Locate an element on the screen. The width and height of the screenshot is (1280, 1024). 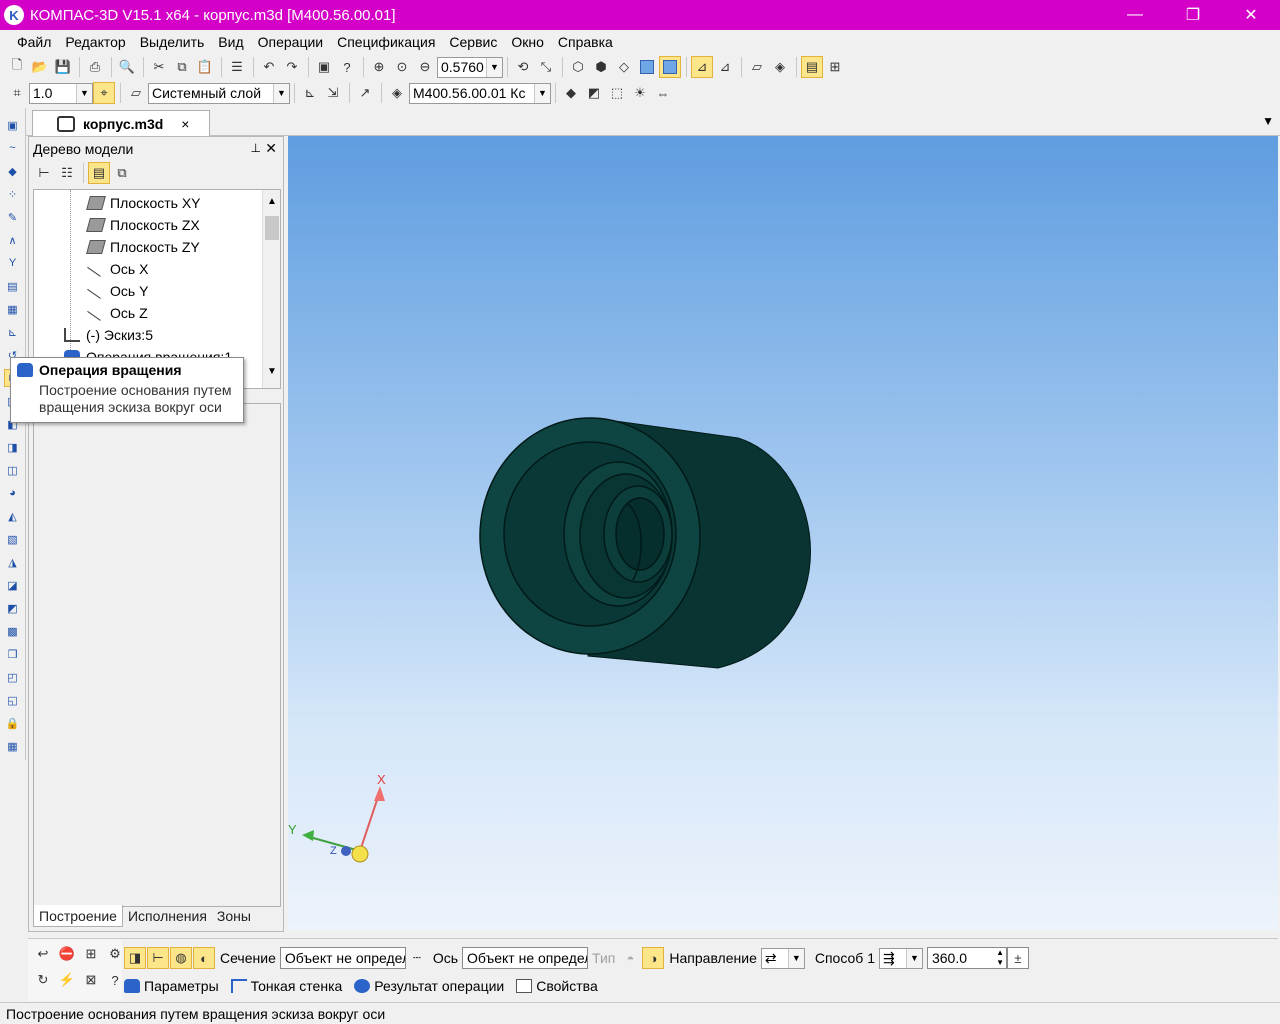
library-icon: ▤ is located at coordinates (812, 67).